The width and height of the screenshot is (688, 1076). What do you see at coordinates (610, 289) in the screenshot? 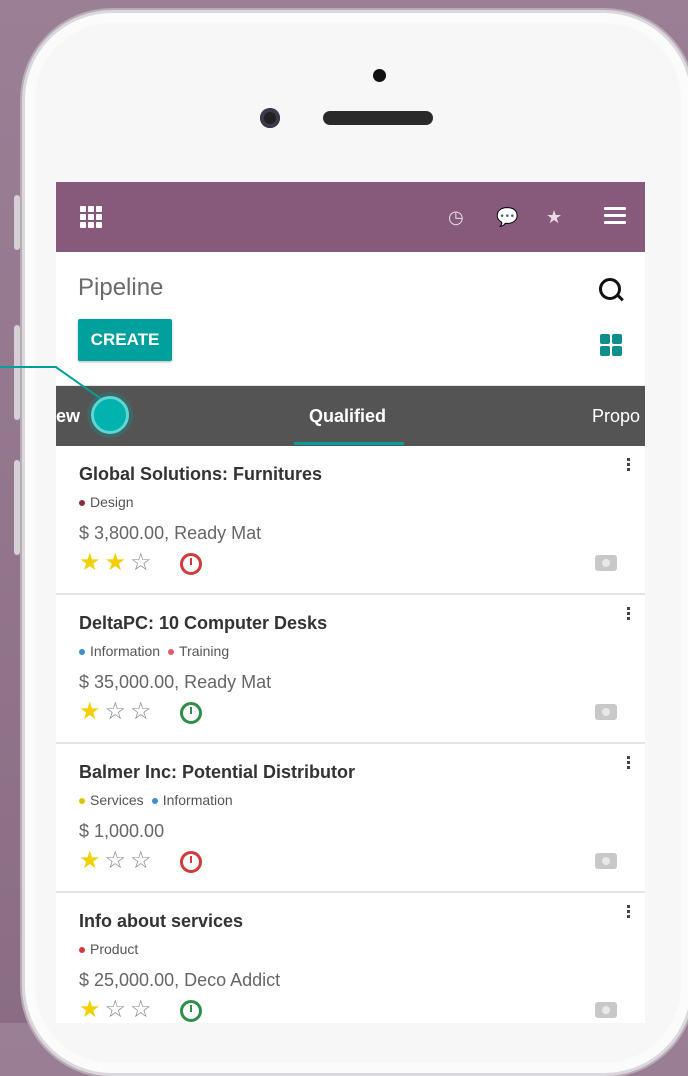
I see `search-icon` at bounding box center [610, 289].